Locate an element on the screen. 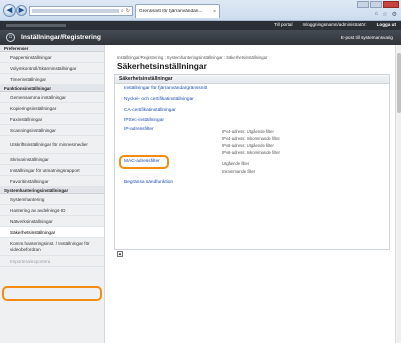 Image resolution: width=401 pixels, height=343 pixels. browser-tools: ⌂ ☆ ⚙ is located at coordinates (386, 14).